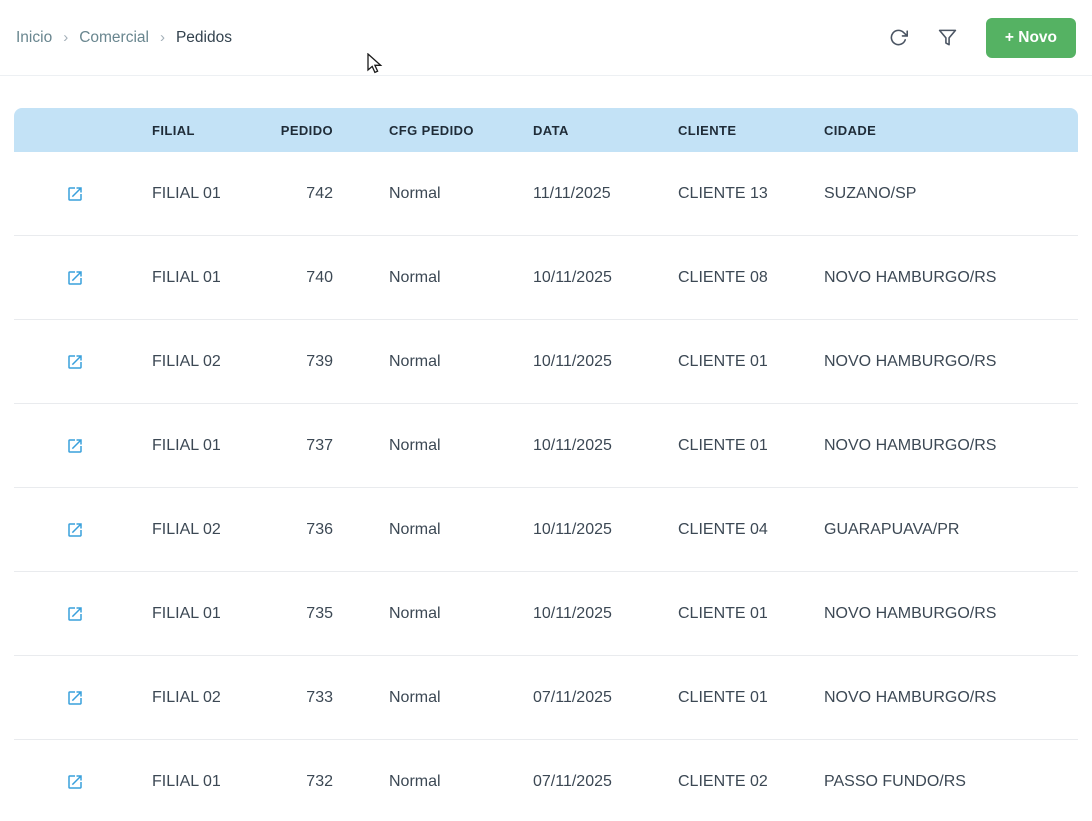  Describe the element at coordinates (83, 130) in the screenshot. I see `header-actions` at that location.